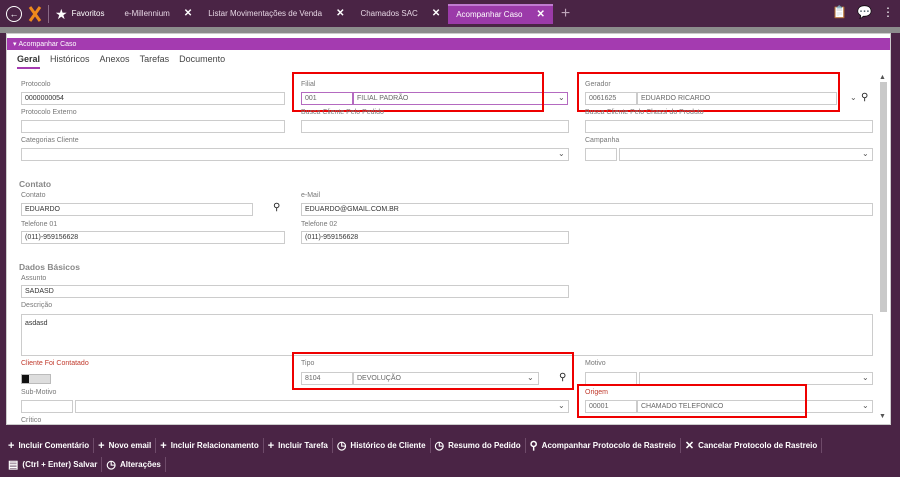 This screenshot has width=900, height=477. What do you see at coordinates (29, 61) in the screenshot?
I see `tab-geral: Geral` at bounding box center [29, 61].